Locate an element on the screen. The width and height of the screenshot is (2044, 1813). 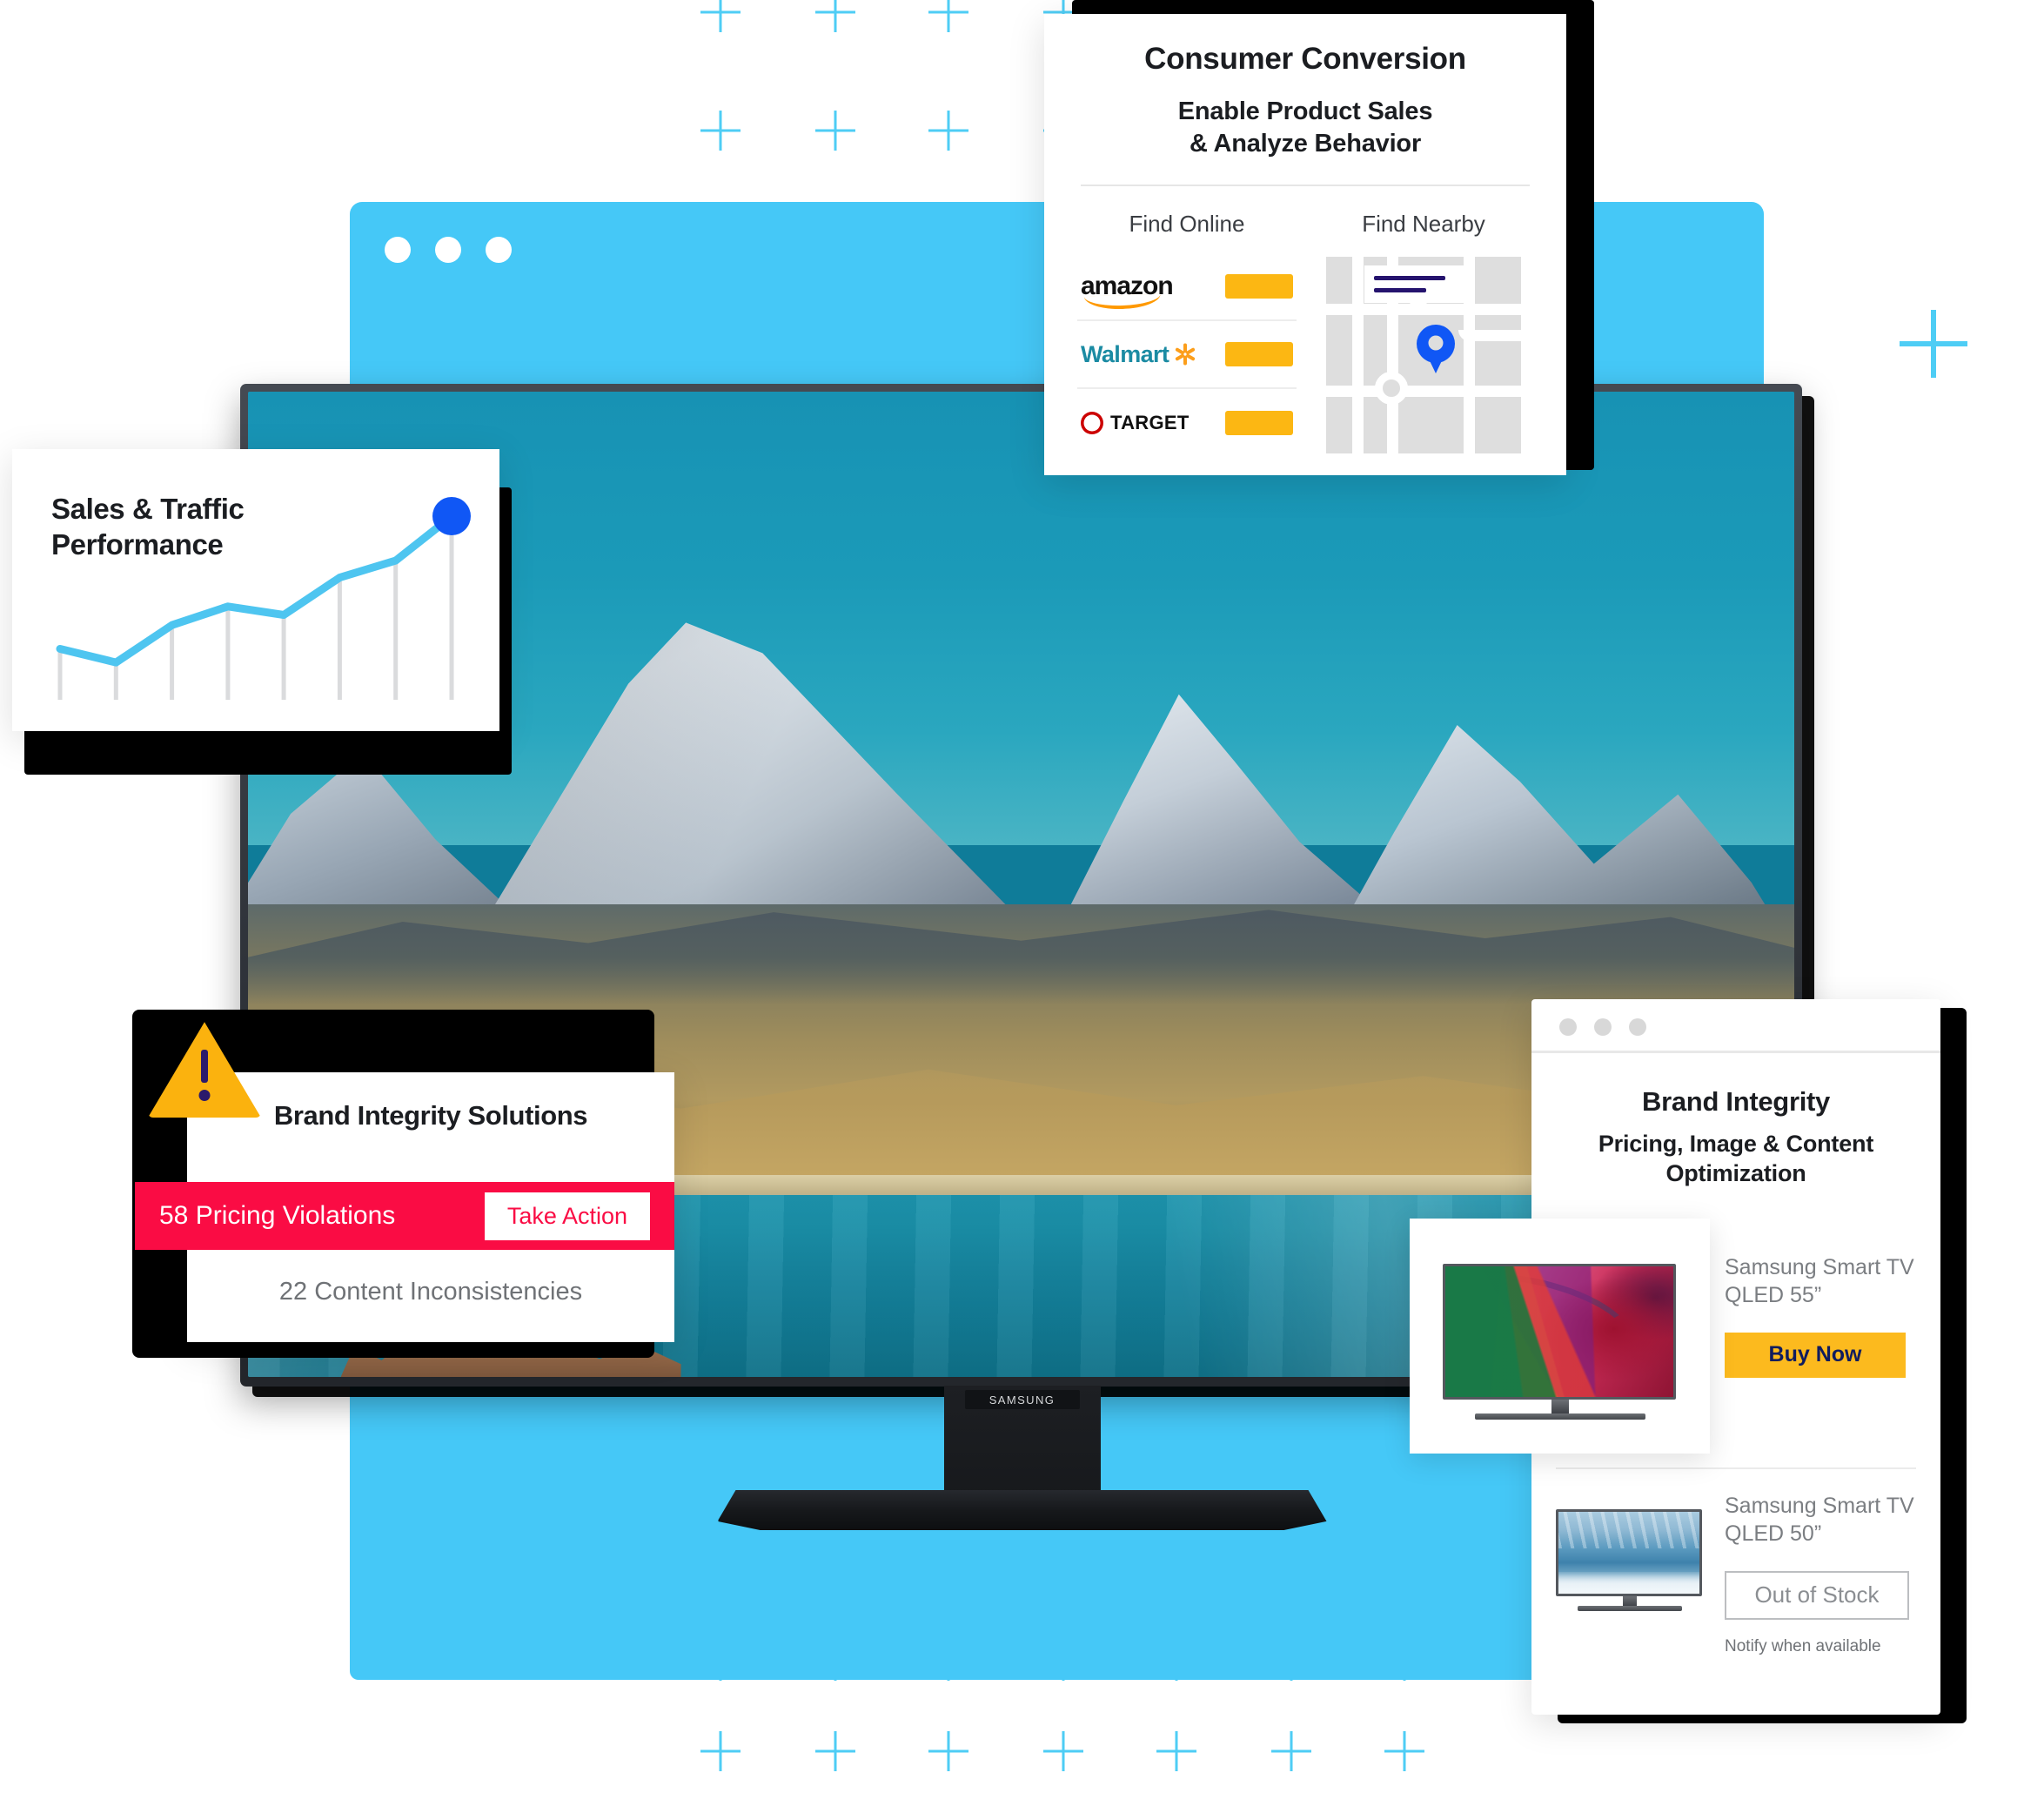
target-logo-icon: TARGET is located at coordinates (1135, 424).